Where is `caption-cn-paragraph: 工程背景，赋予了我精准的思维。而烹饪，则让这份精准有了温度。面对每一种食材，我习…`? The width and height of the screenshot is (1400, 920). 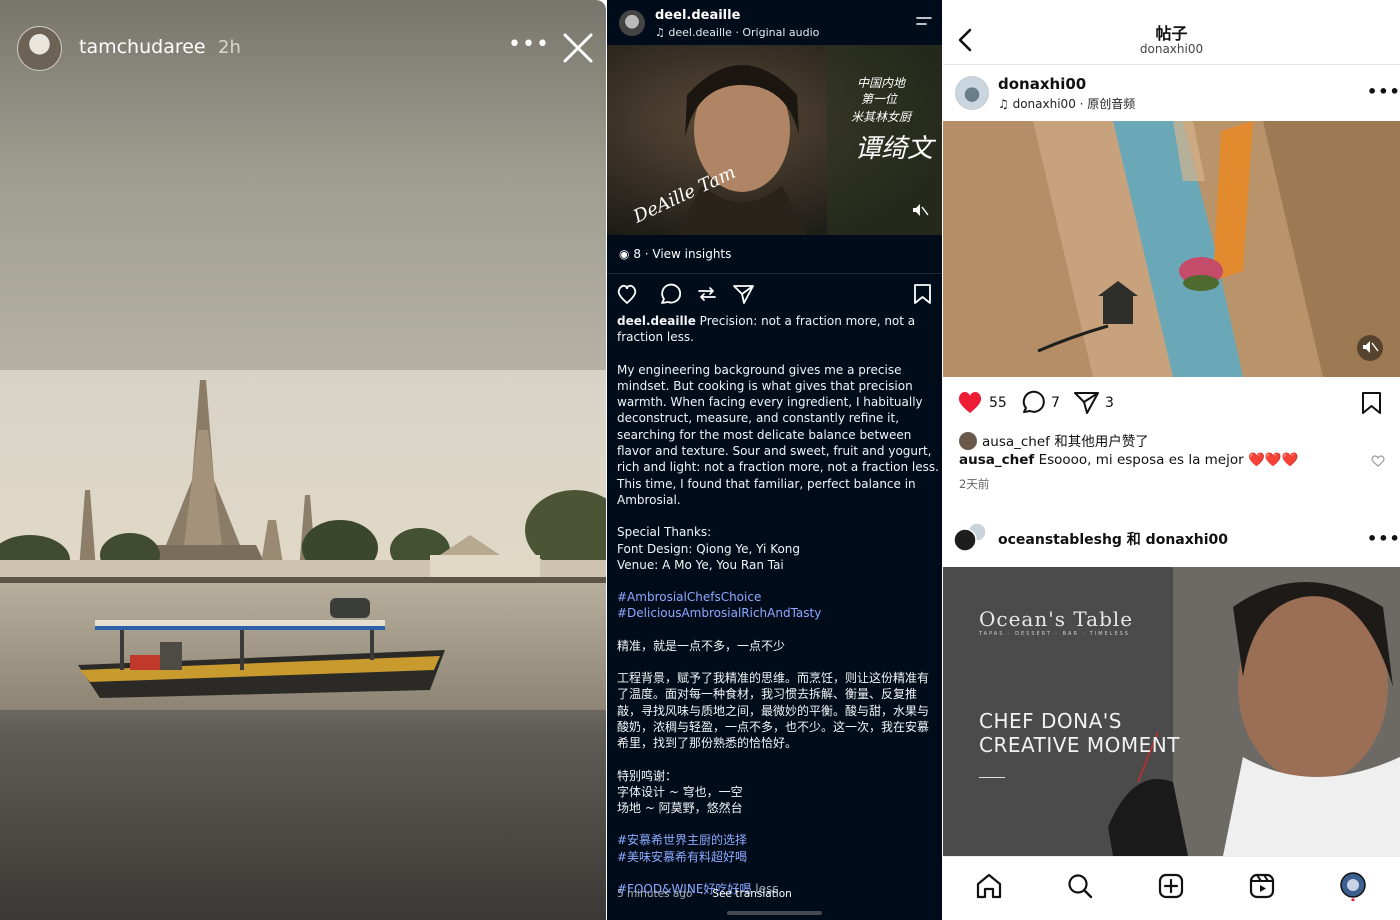
caption-cn-paragraph: 工程背景，赋予了我精准的思维。而烹饪，则让这份精准有了温度。面对每一种食材，我习… is located at coordinates (773, 711).